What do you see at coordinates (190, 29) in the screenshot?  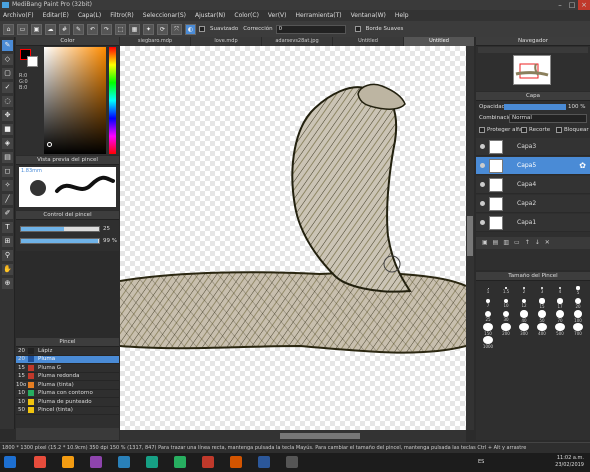 I see `antialias-icon: ◐` at bounding box center [190, 29].